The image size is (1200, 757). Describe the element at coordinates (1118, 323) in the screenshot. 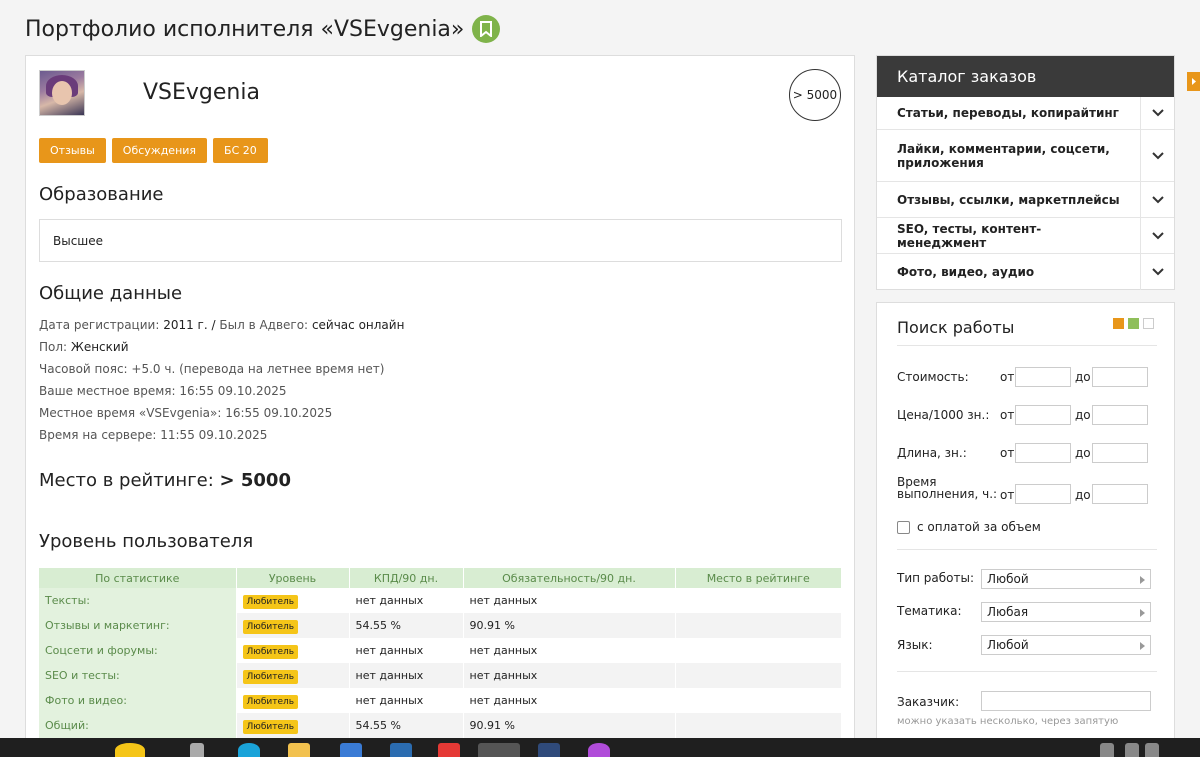

I see `view-orange-icon` at that location.